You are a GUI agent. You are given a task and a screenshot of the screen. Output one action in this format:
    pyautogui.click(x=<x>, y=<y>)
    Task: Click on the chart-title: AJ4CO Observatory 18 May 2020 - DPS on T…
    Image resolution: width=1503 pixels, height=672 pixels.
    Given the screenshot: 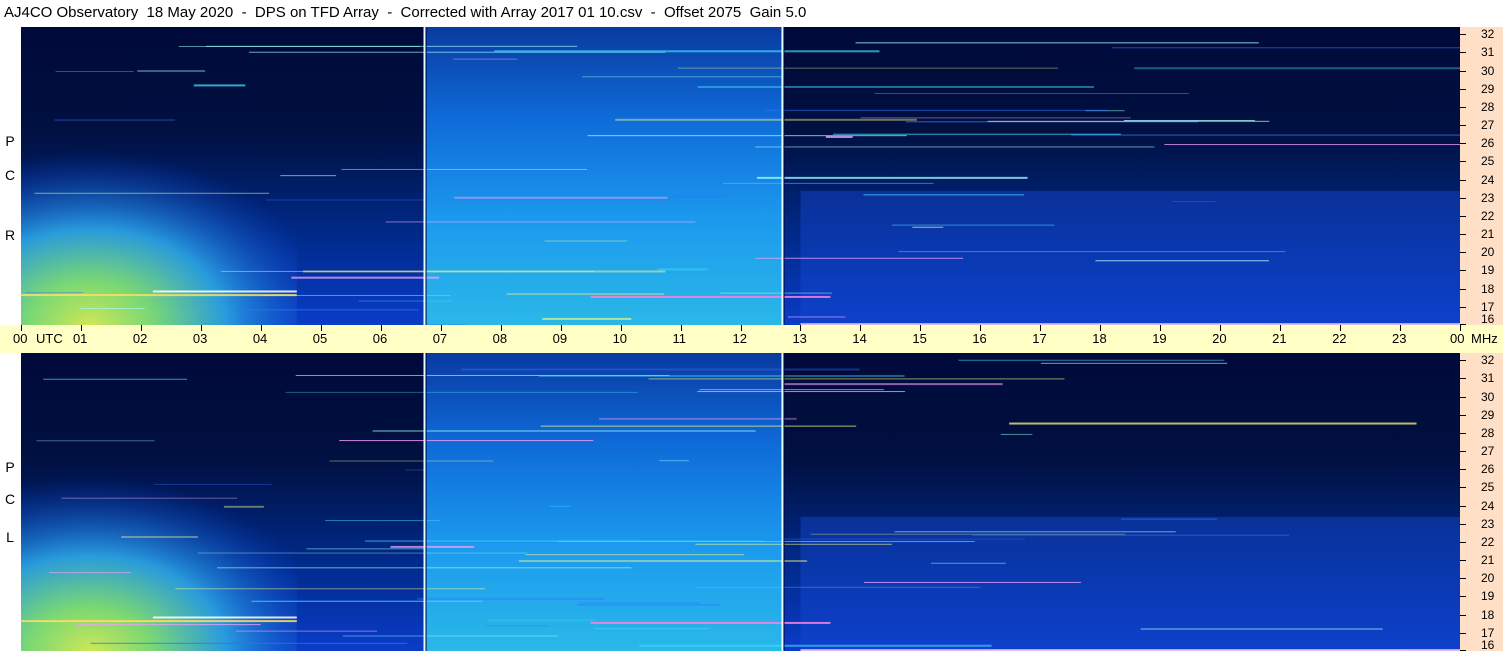 What is the action you would take?
    pyautogui.click(x=405, y=12)
    